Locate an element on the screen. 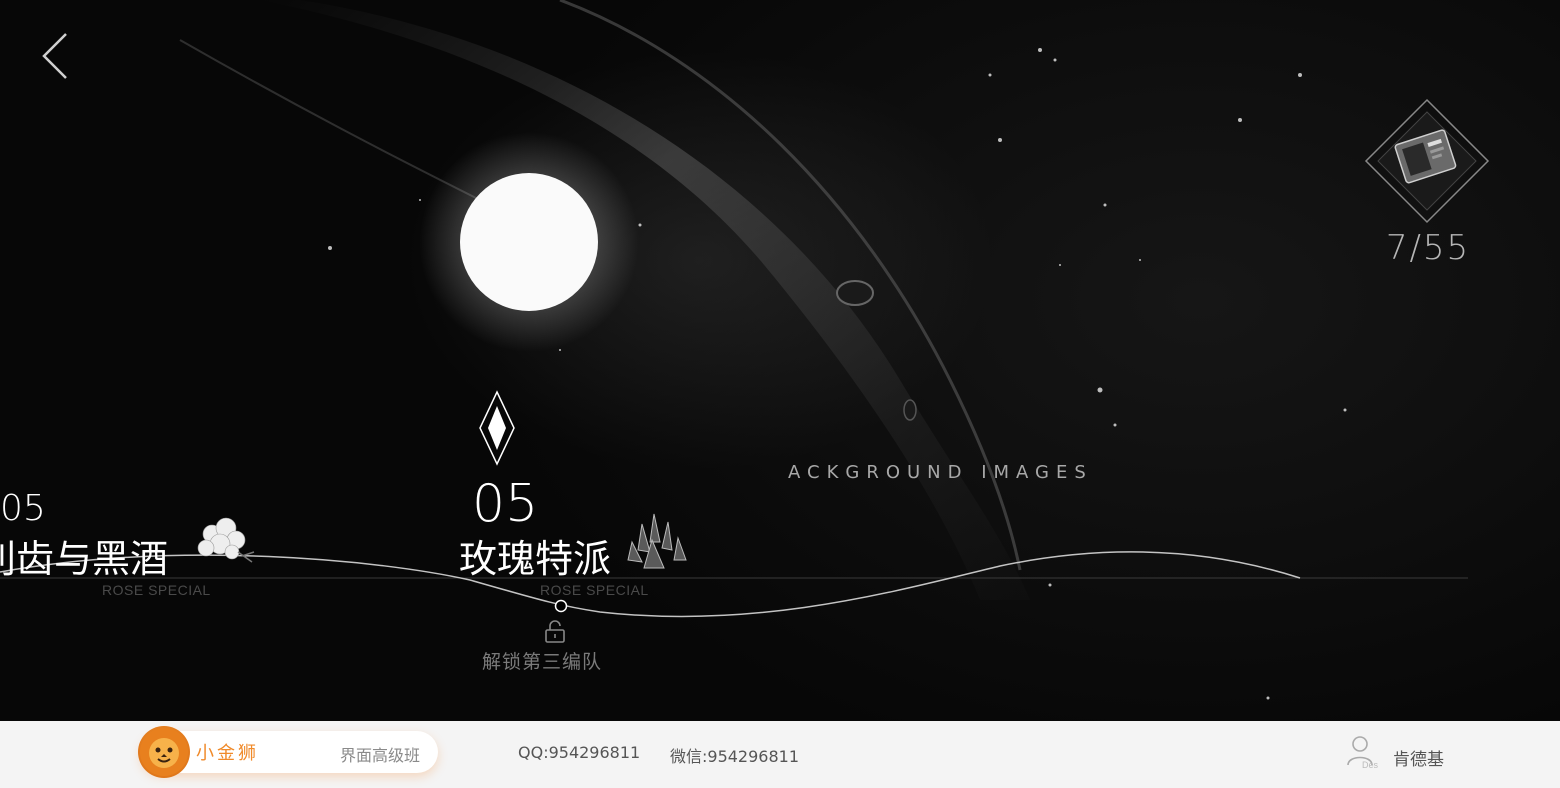  stage-title: 玫瑰特派 is located at coordinates (535, 559).